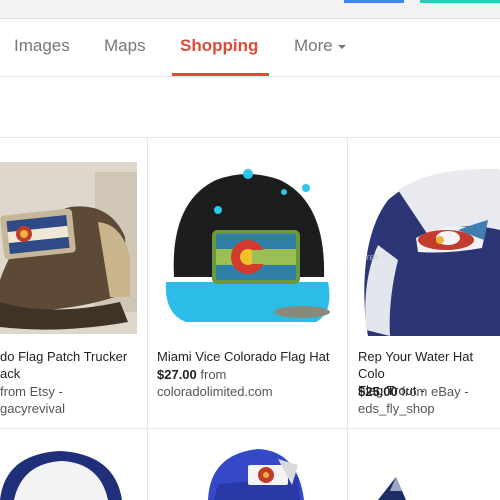 This screenshot has width=500, height=500. What do you see at coordinates (429, 248) in the screenshot?
I see `product-image: TER` at bounding box center [429, 248].